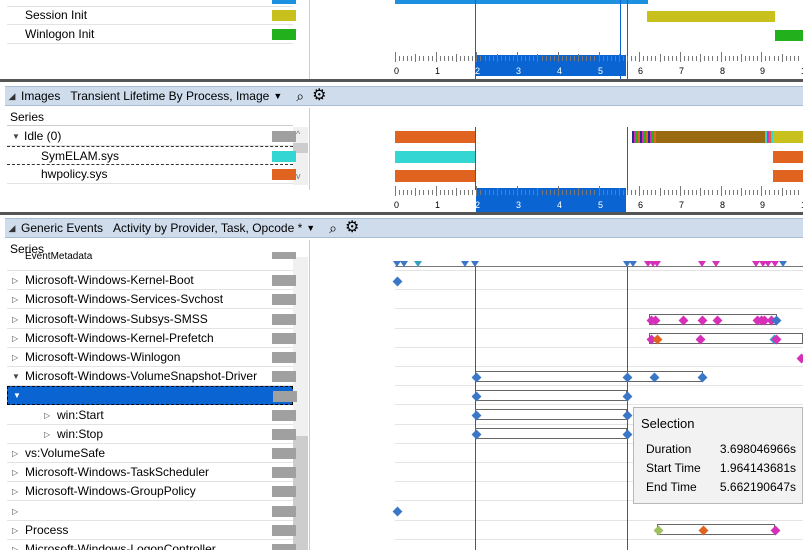 This screenshot has width=803, height=550. Describe the element at coordinates (151, 338) in the screenshot. I see `tree-row: ▷ Microsoft-Windows-Kernel-Prefetch` at that location.